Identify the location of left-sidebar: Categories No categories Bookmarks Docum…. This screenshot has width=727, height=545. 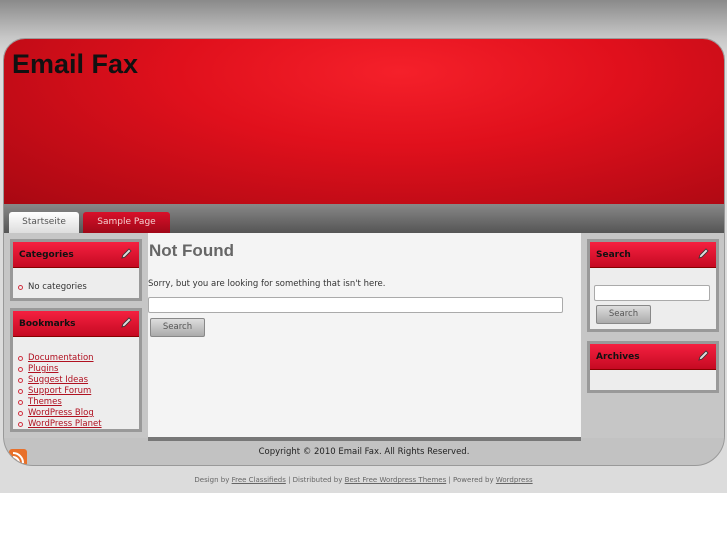
(76, 335).